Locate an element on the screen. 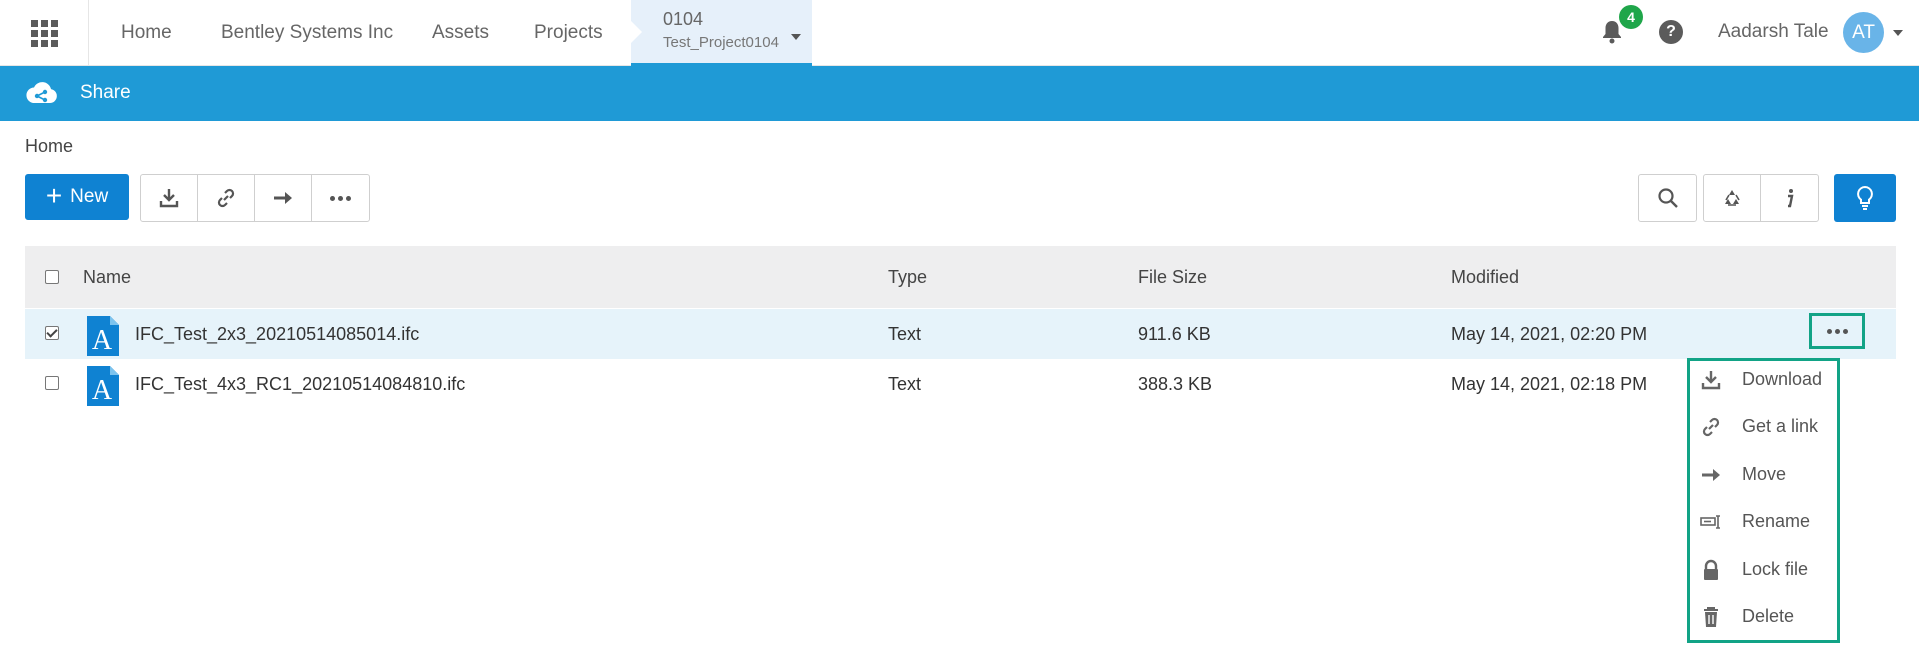  rename-icon is located at coordinates (1710, 522).